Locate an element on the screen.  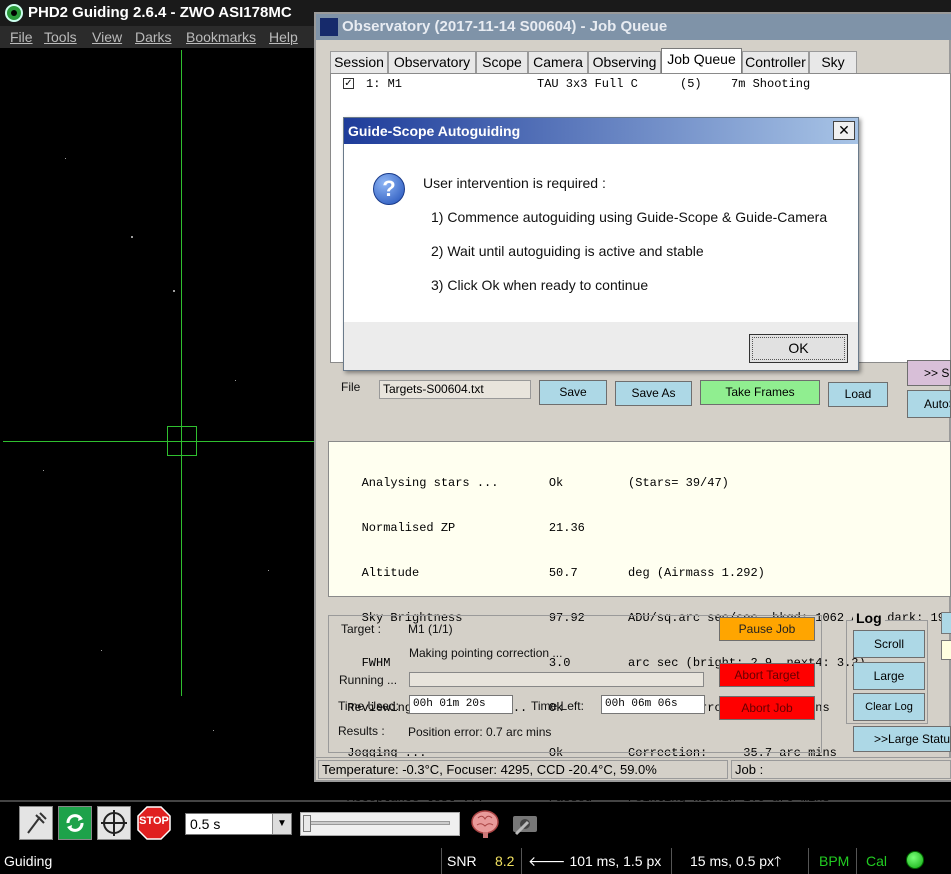
crosshair-horizontal is located at coordinates (159, 441).